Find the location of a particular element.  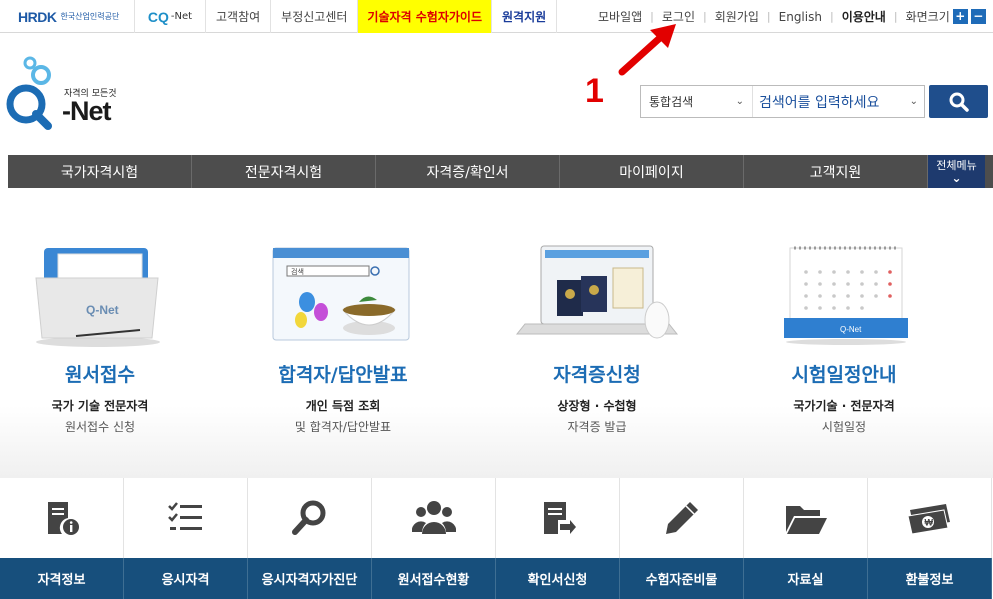

hrdk-logo-org: 한국산업인력공단 is located at coordinates (90, 16).